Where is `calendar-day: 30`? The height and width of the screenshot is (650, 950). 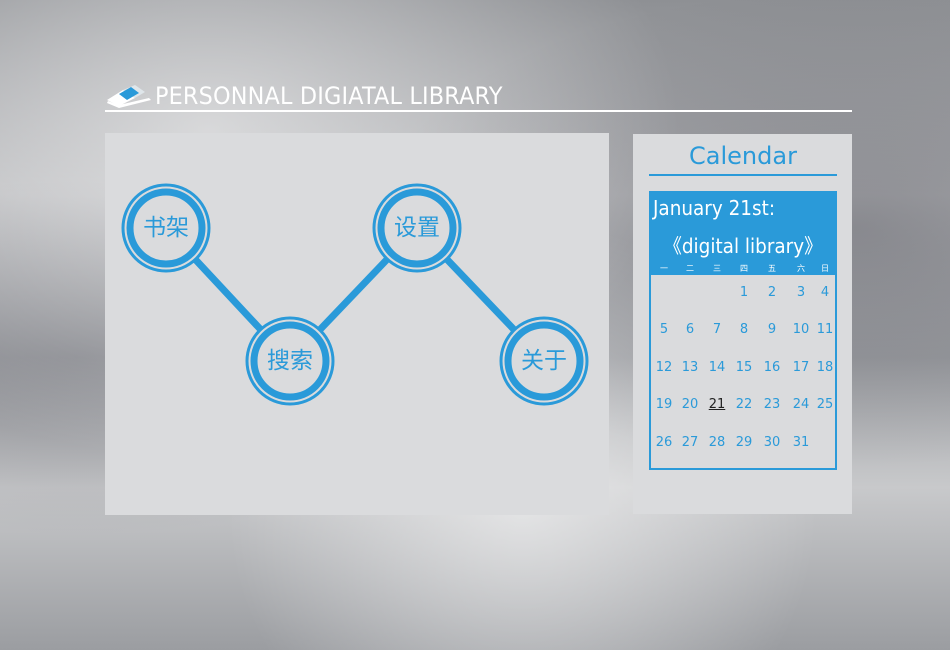
calendar-day: 30 is located at coordinates (772, 442).